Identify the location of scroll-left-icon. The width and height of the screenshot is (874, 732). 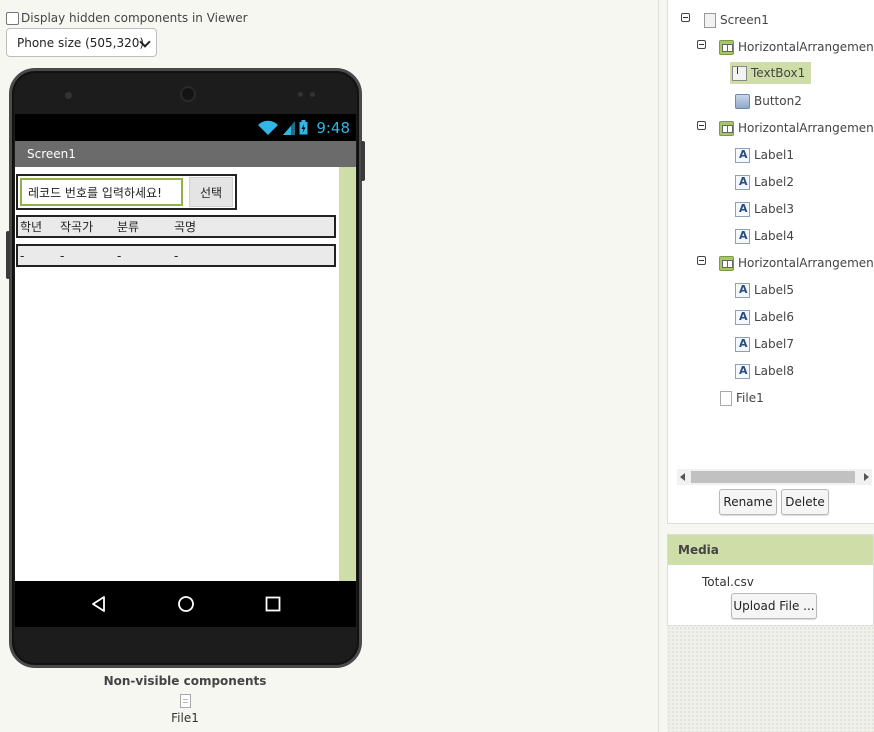
(682, 477).